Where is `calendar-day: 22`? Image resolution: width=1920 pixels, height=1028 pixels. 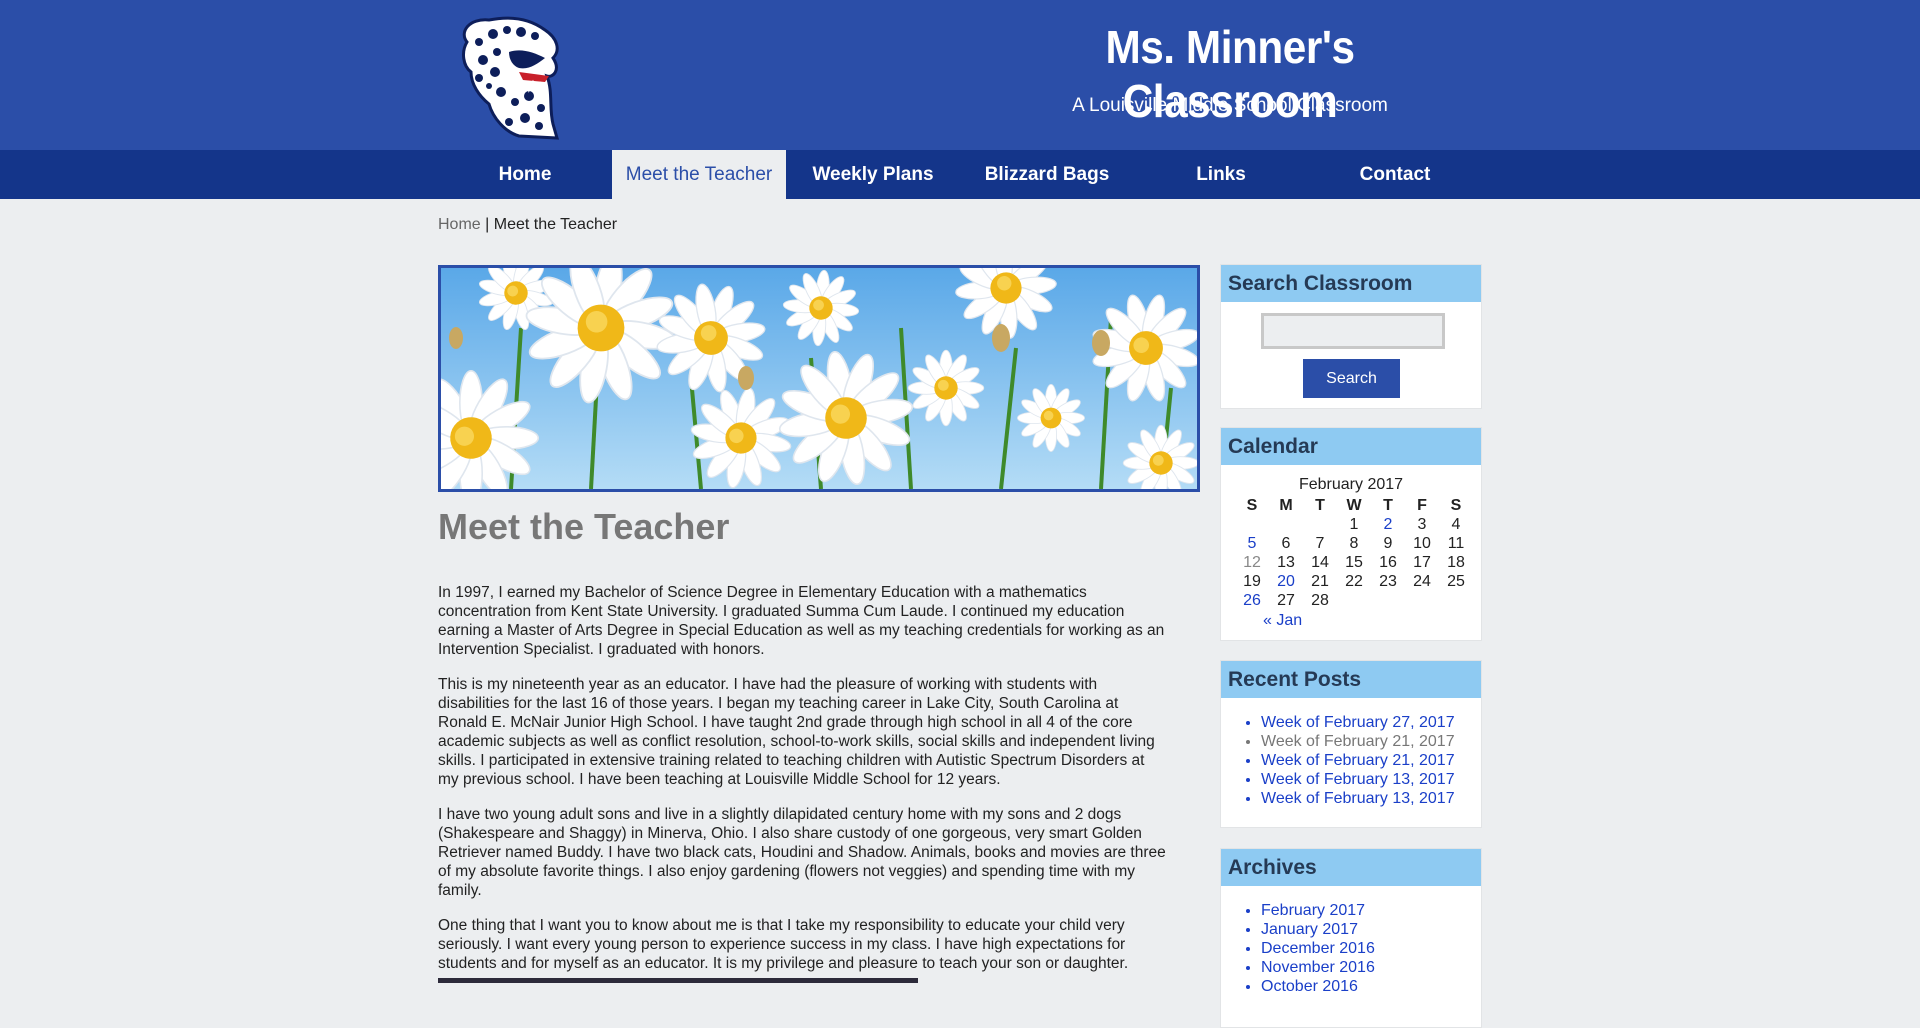 calendar-day: 22 is located at coordinates (1354, 581).